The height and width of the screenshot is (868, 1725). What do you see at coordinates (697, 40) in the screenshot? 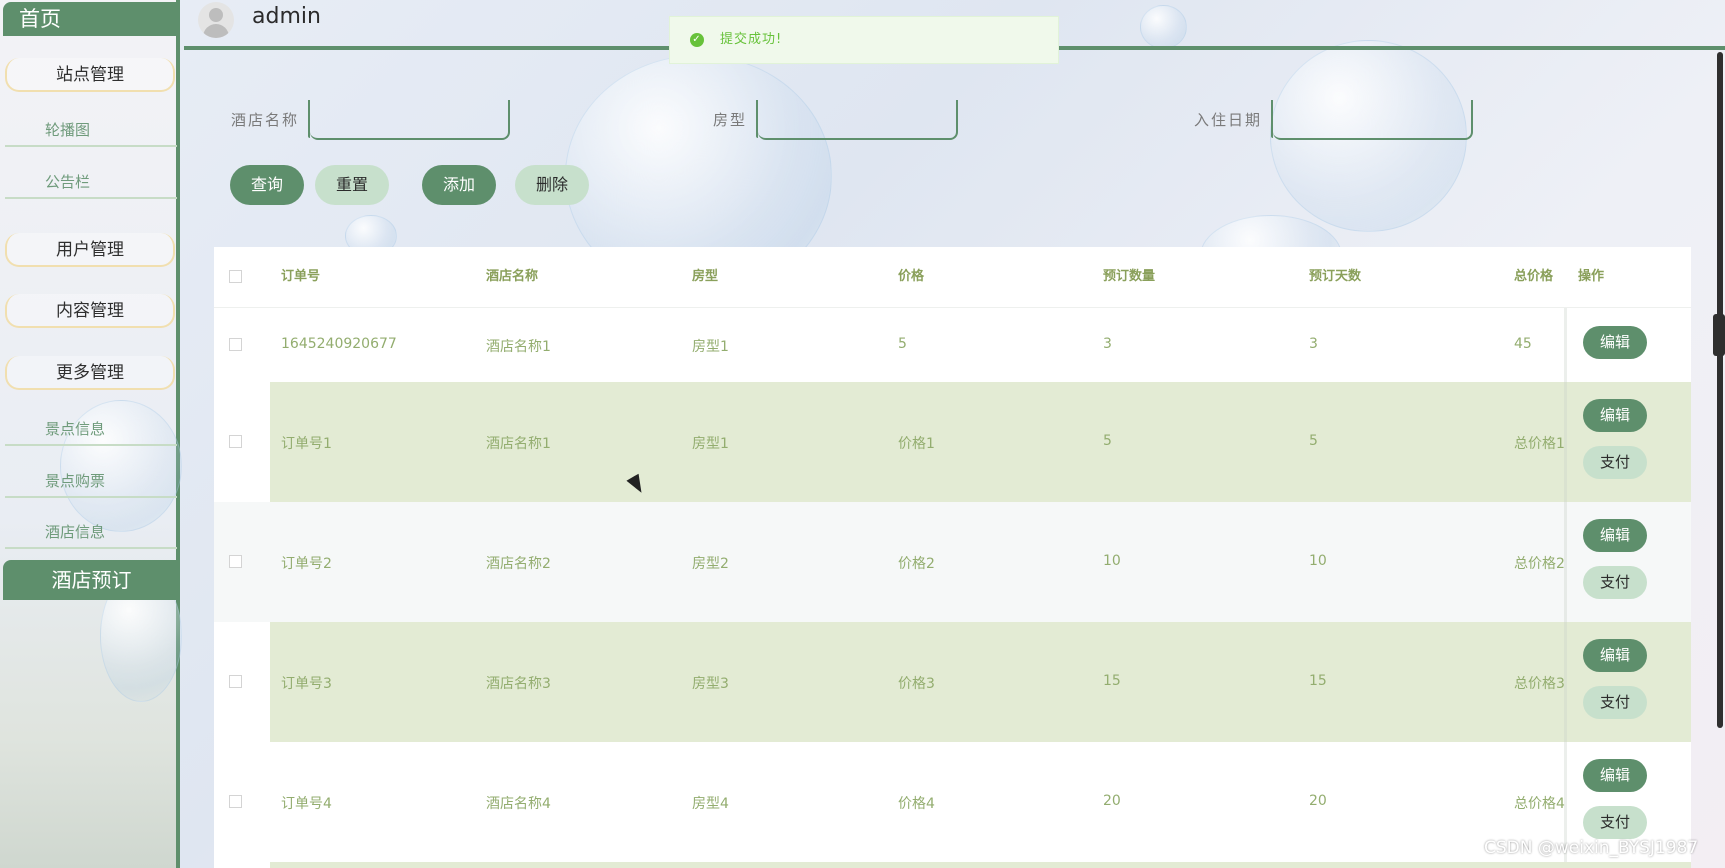
I see `success-check-icon: ✓` at bounding box center [697, 40].